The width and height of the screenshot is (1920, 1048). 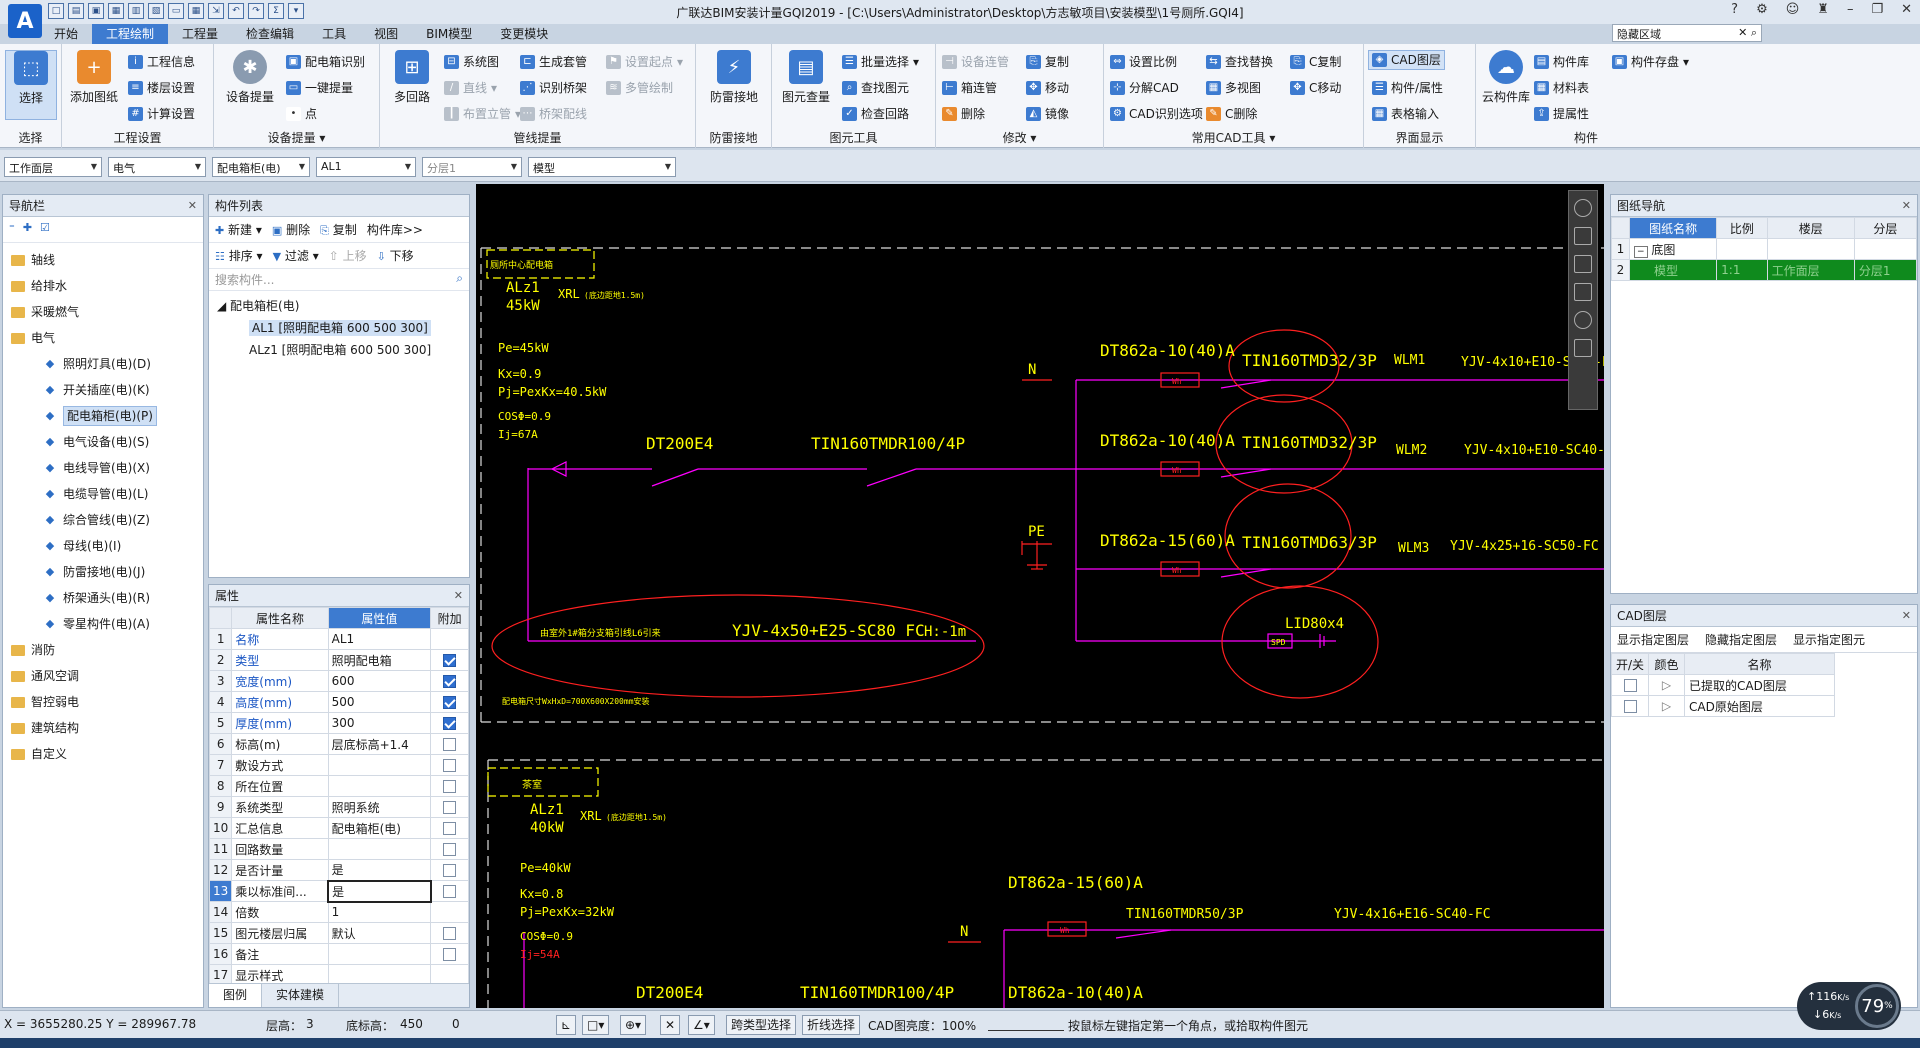 I want to click on box-identify-button: ▣ 配电箱识别, so click(x=325, y=62).